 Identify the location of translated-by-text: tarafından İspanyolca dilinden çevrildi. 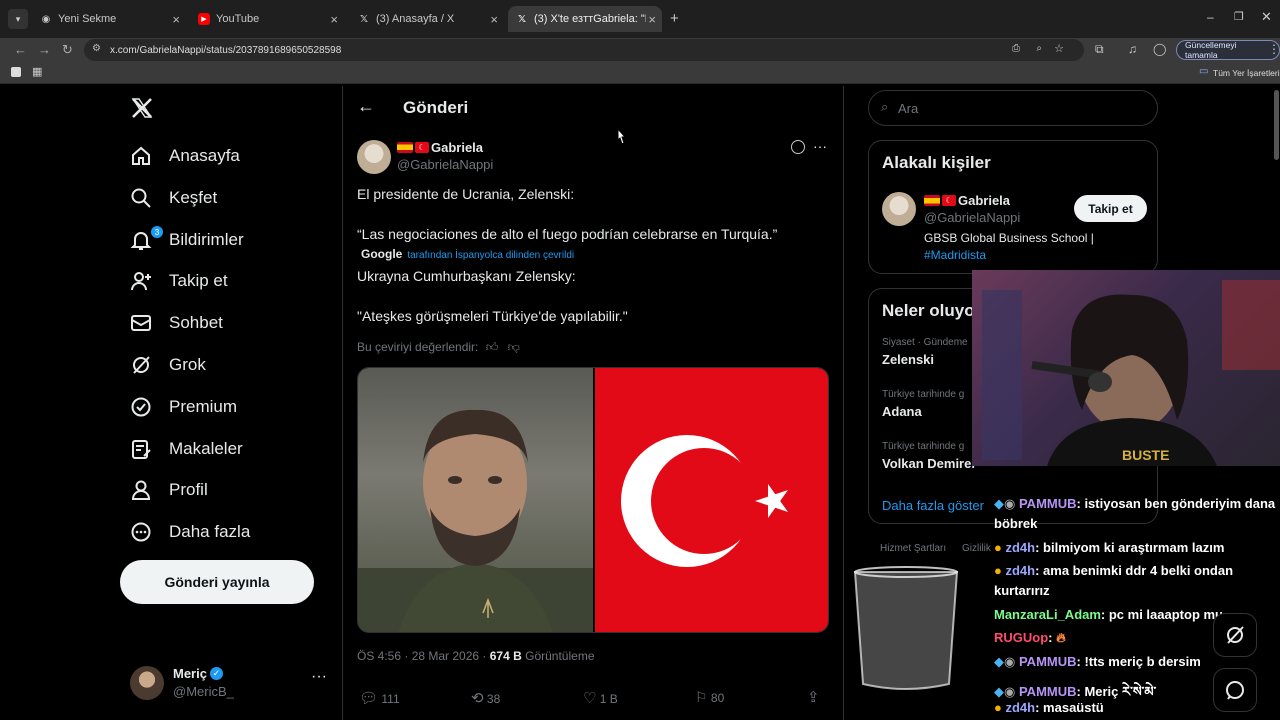
(490, 255).